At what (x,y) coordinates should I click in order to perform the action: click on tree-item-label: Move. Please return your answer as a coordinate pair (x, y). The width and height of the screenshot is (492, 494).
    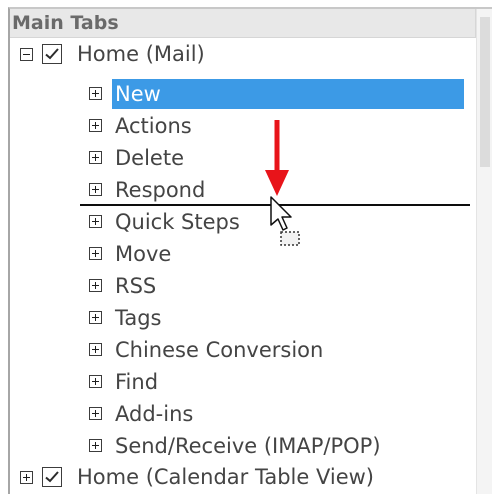
    Looking at the image, I should click on (143, 254).